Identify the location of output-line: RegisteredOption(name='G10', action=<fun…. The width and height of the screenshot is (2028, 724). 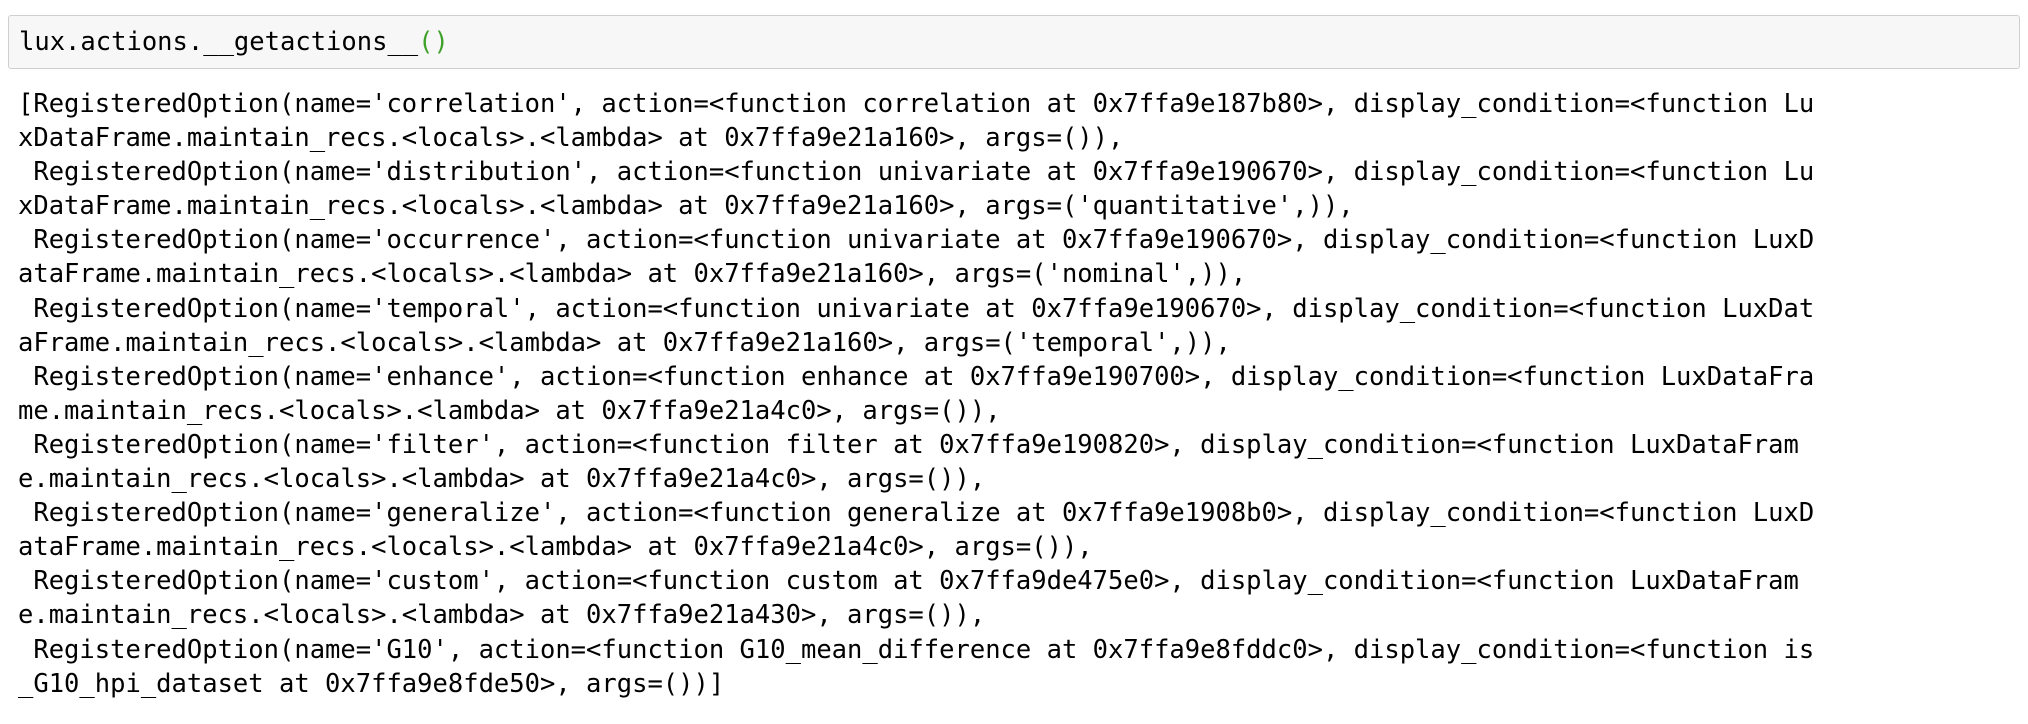
(916, 649).